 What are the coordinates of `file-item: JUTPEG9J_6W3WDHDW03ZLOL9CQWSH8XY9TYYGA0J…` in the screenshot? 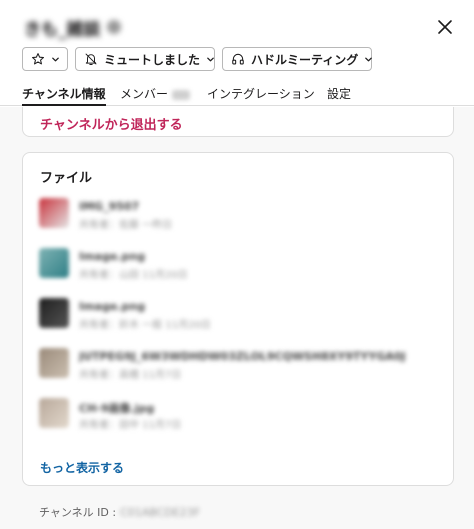 It's located at (239, 365).